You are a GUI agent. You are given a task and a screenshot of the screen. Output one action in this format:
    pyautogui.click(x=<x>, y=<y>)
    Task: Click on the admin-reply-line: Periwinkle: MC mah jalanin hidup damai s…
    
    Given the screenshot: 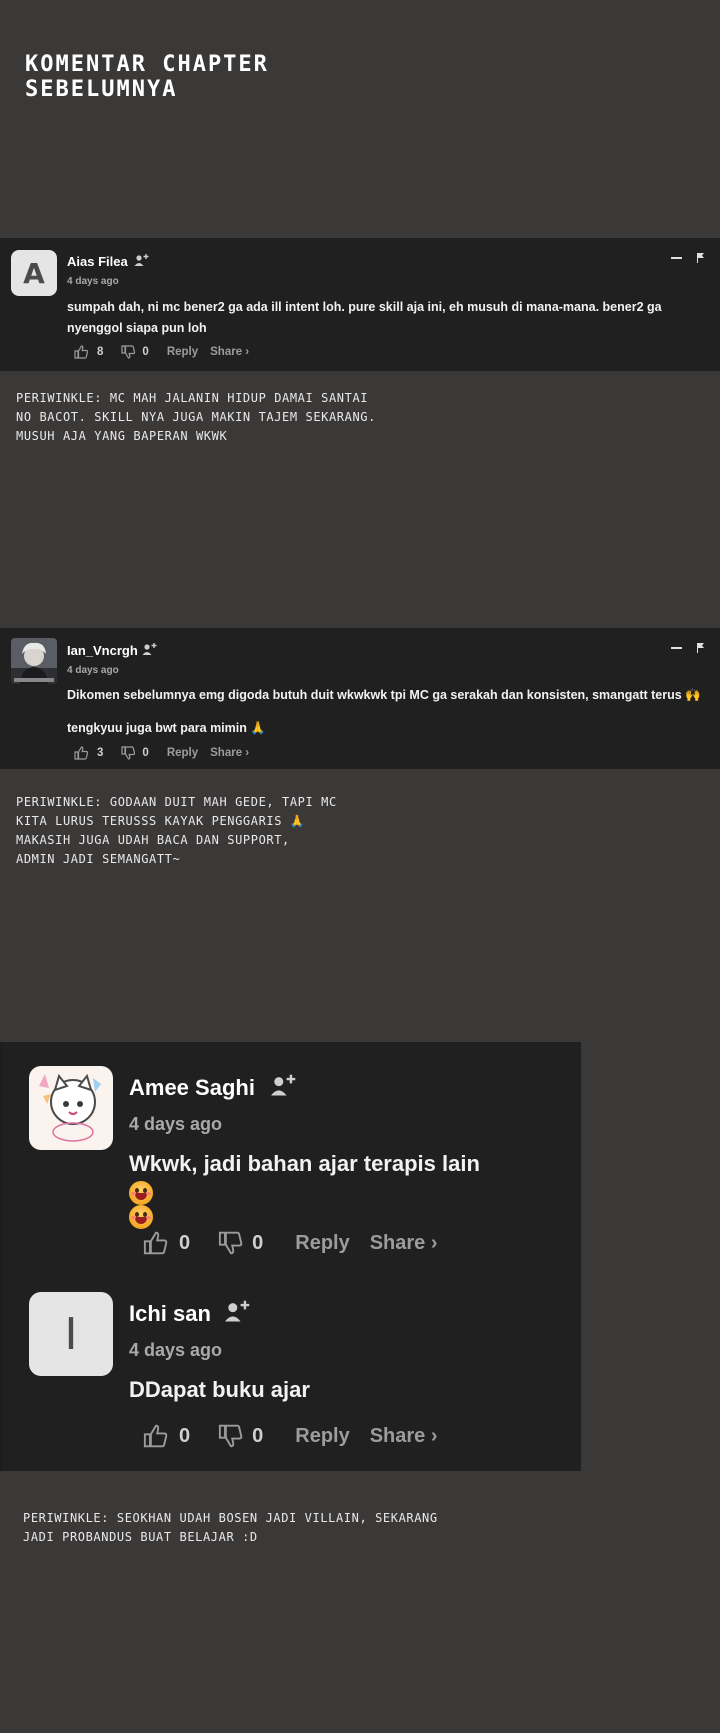 What is the action you would take?
    pyautogui.click(x=192, y=398)
    